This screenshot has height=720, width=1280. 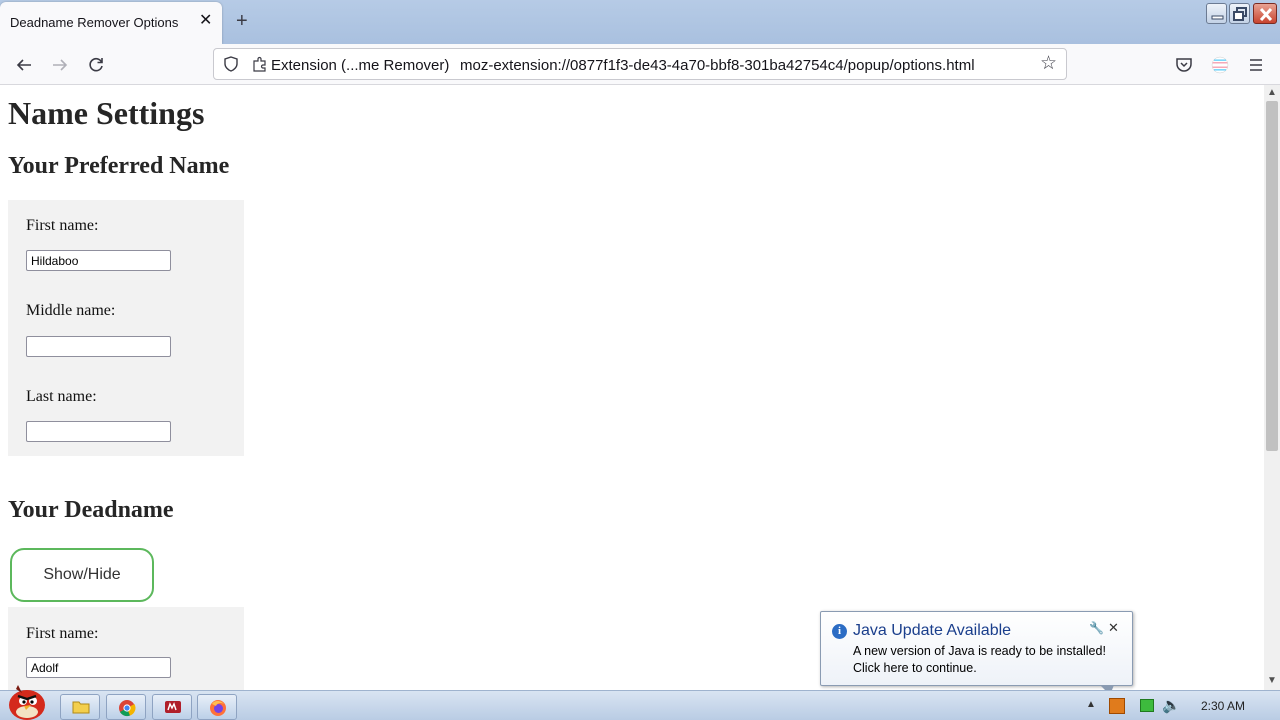 What do you see at coordinates (1113, 628) in the screenshot?
I see `notification-close-icon: ✕` at bounding box center [1113, 628].